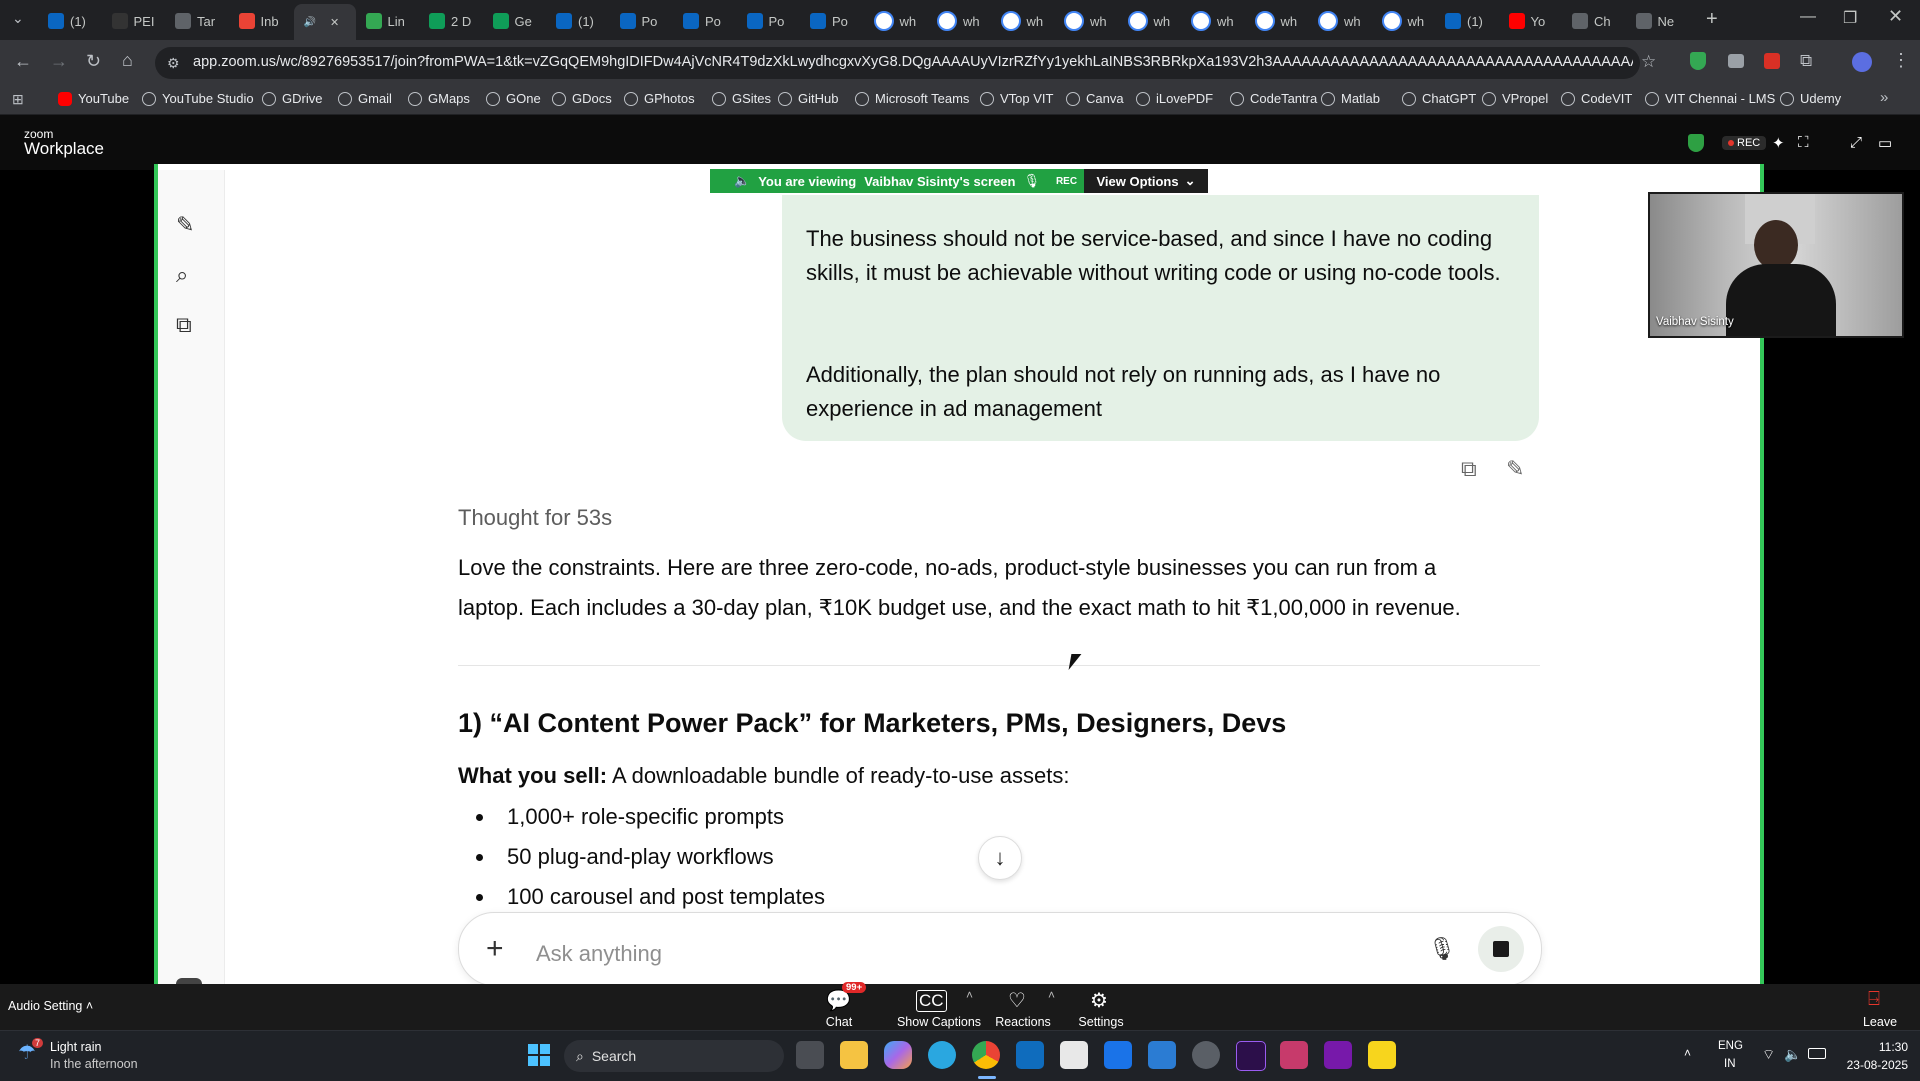 This screenshot has height=1081, width=1920. I want to click on file-explorer-icon, so click(854, 1055).